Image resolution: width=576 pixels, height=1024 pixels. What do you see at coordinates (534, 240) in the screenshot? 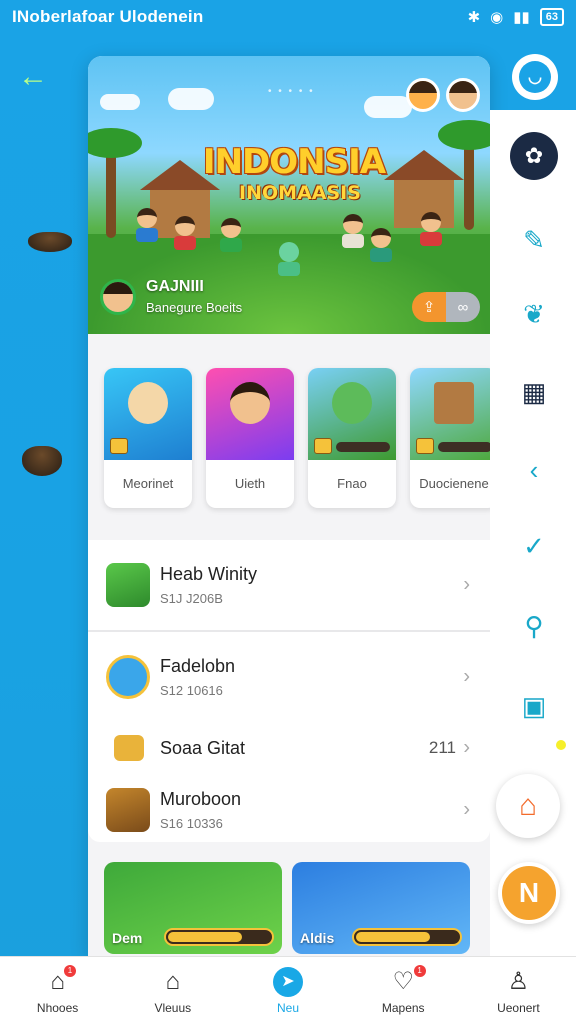
I see `pencil-icon: ✎` at bounding box center [534, 240].